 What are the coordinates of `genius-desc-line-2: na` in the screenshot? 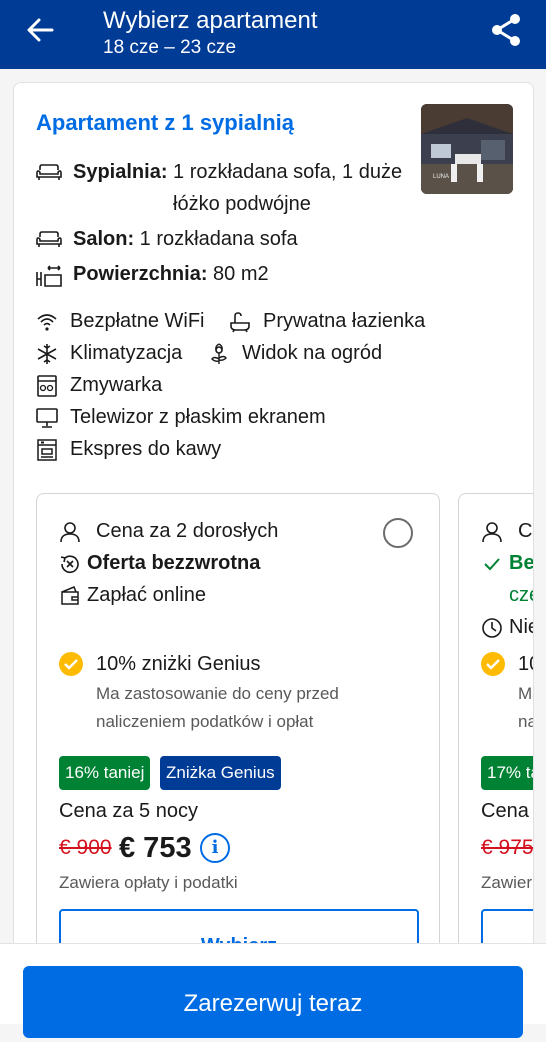 It's located at (525, 721).